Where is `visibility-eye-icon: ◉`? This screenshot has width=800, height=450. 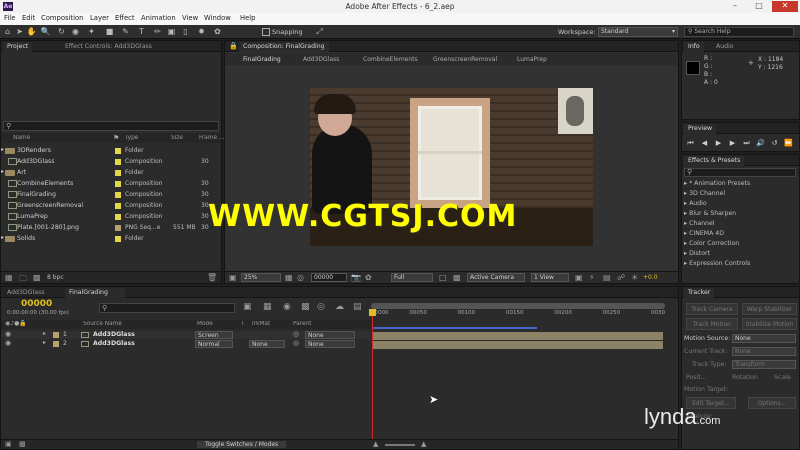
visibility-eye-icon: ◉ is located at coordinates (8, 334).